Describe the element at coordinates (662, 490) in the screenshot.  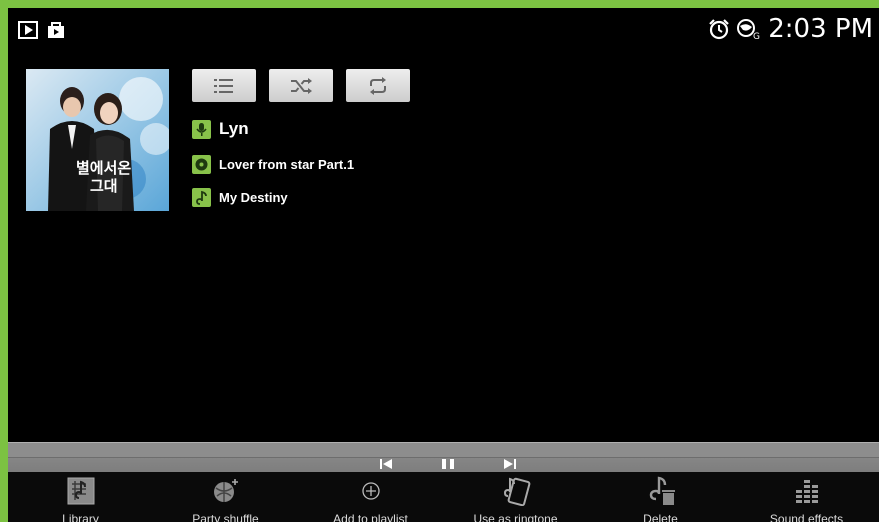
I see `delete-icon` at that location.